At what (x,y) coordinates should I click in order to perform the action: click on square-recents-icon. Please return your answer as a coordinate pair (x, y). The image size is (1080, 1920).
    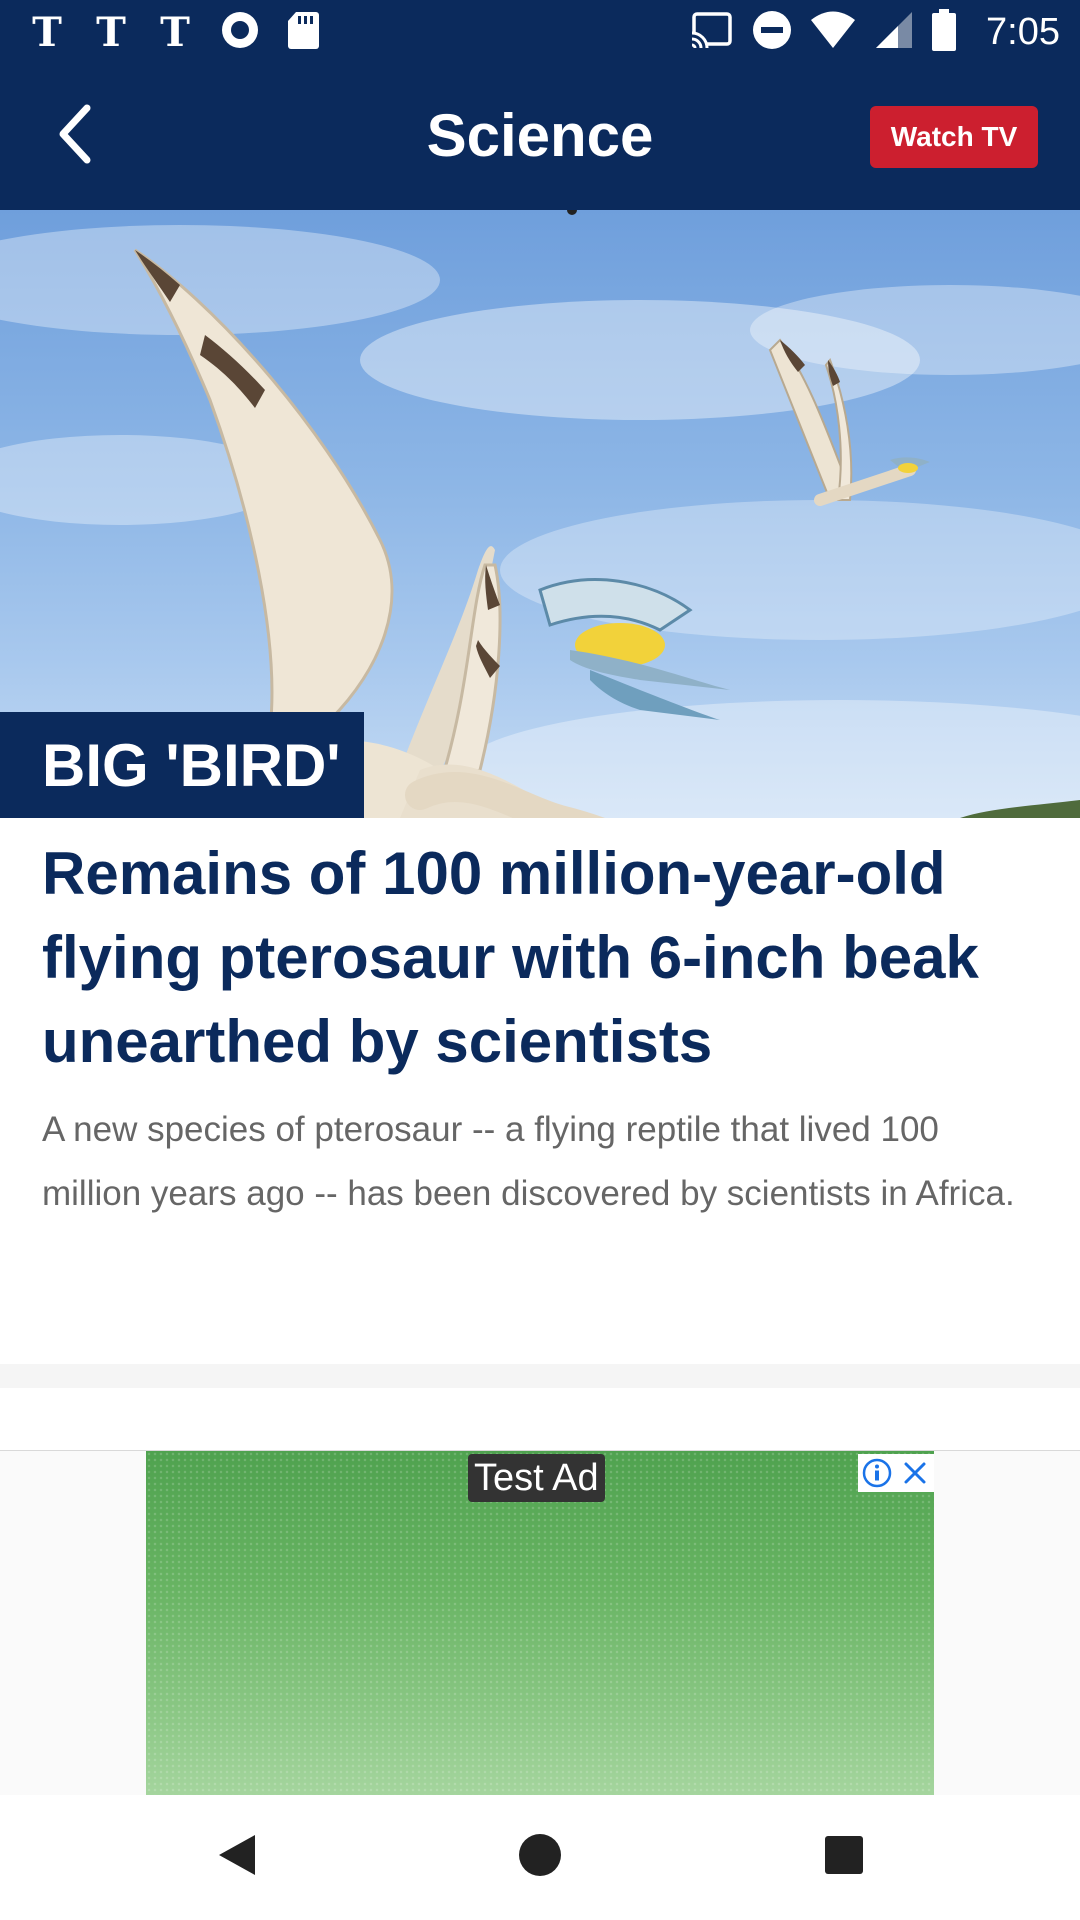
    Looking at the image, I should click on (844, 1857).